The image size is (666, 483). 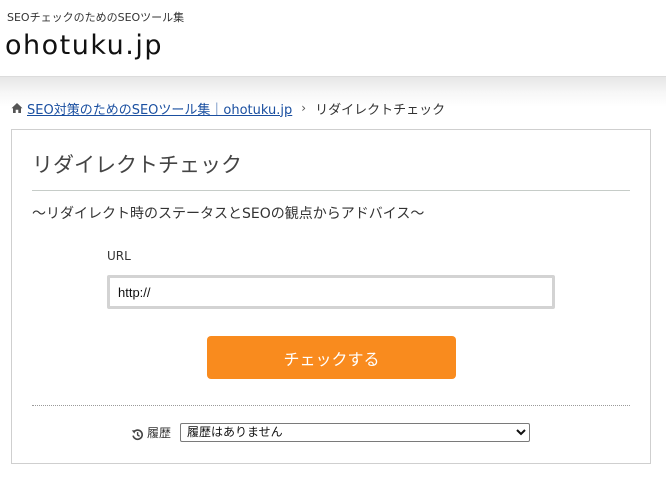 What do you see at coordinates (137, 433) in the screenshot?
I see `history-icon` at bounding box center [137, 433].